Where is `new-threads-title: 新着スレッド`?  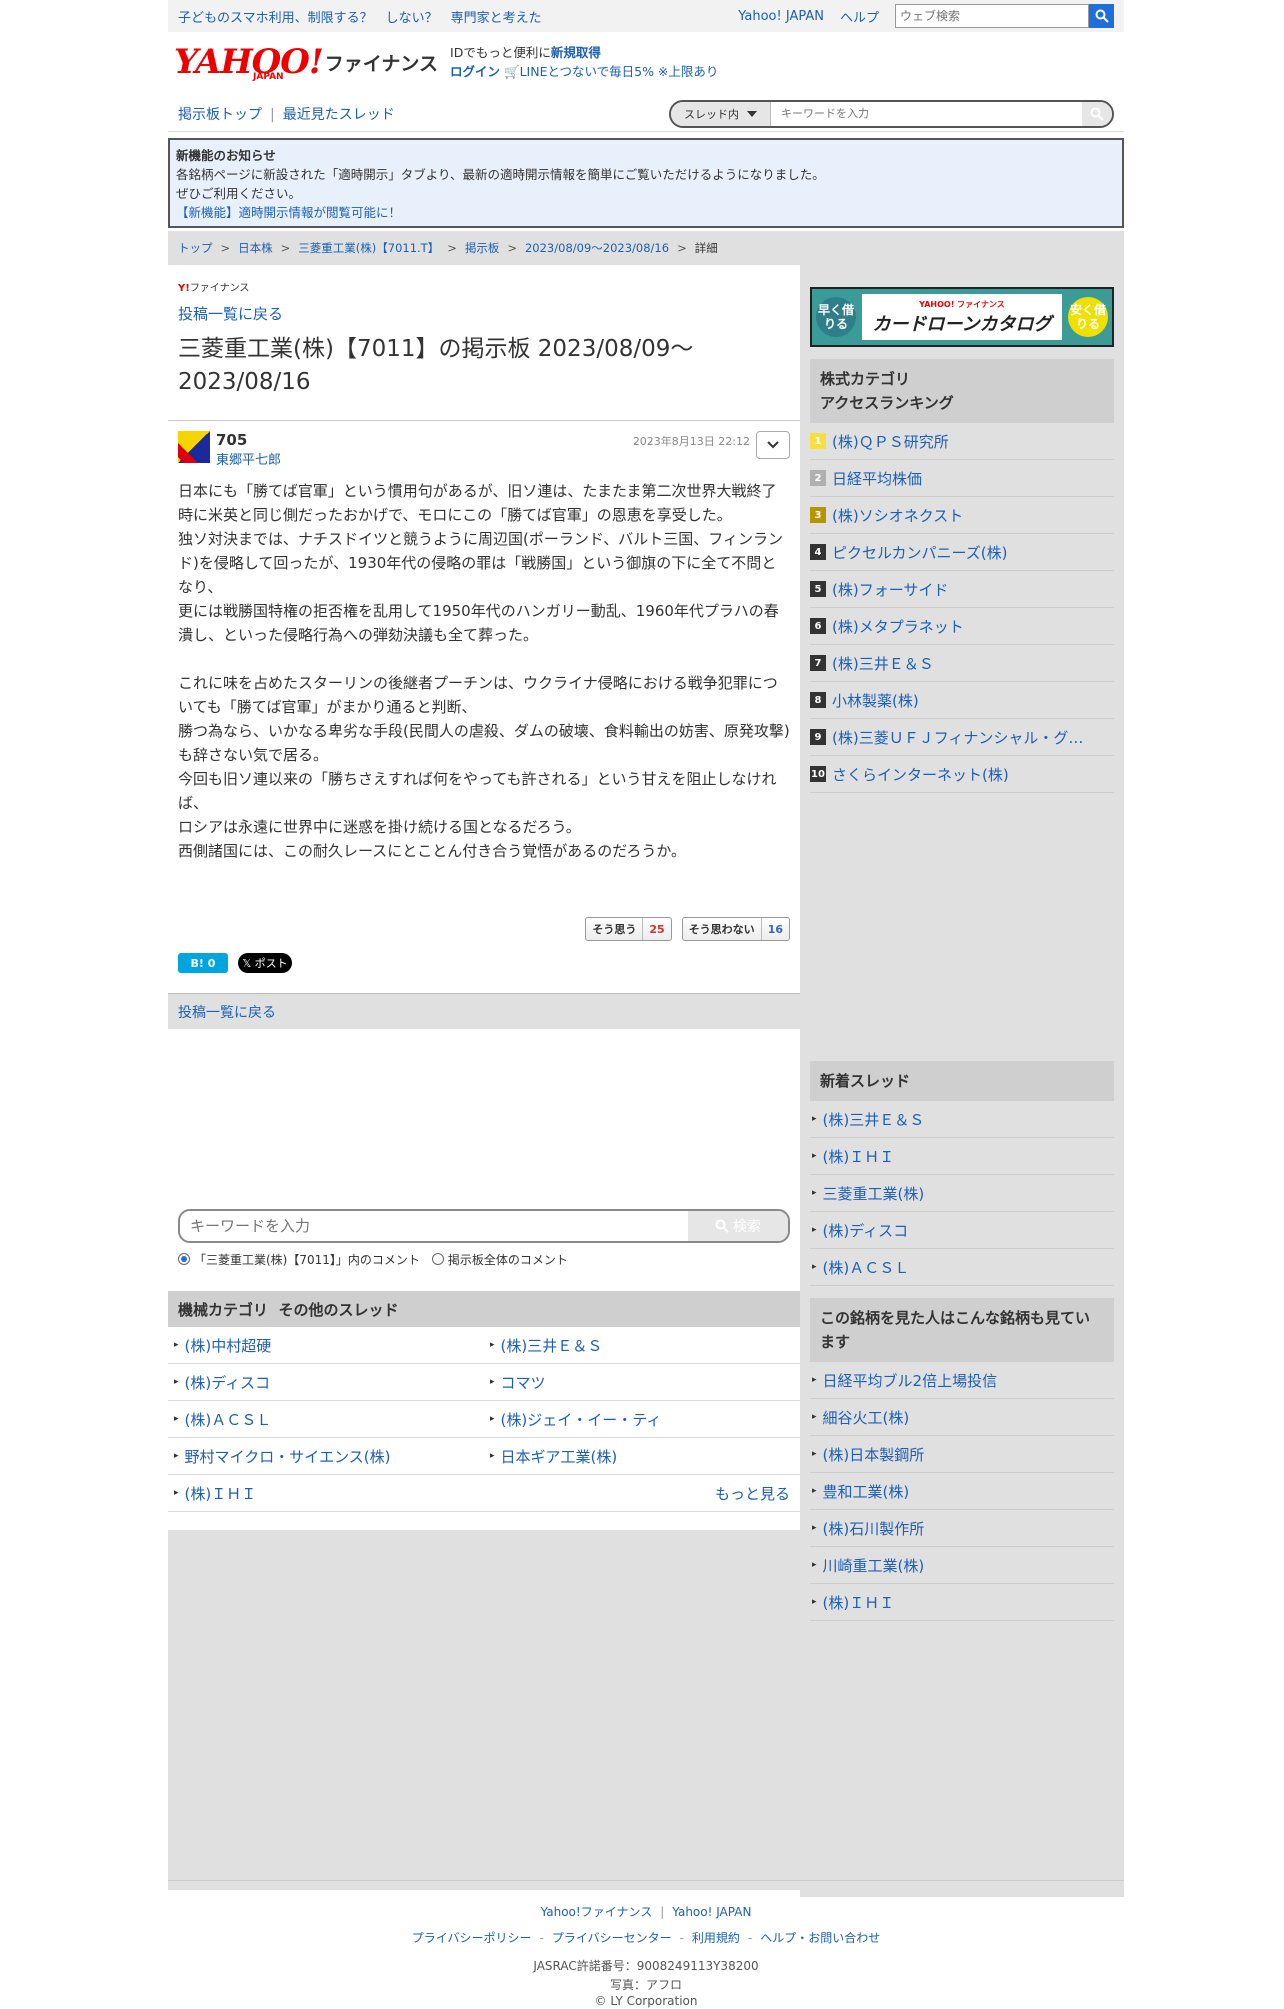
new-threads-title: 新着スレッド is located at coordinates (962, 1081).